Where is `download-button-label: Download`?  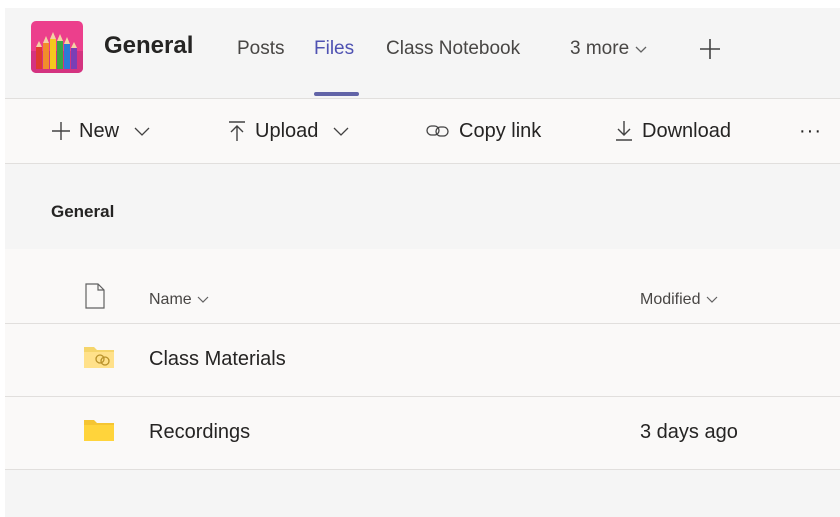
download-button-label: Download is located at coordinates (686, 130).